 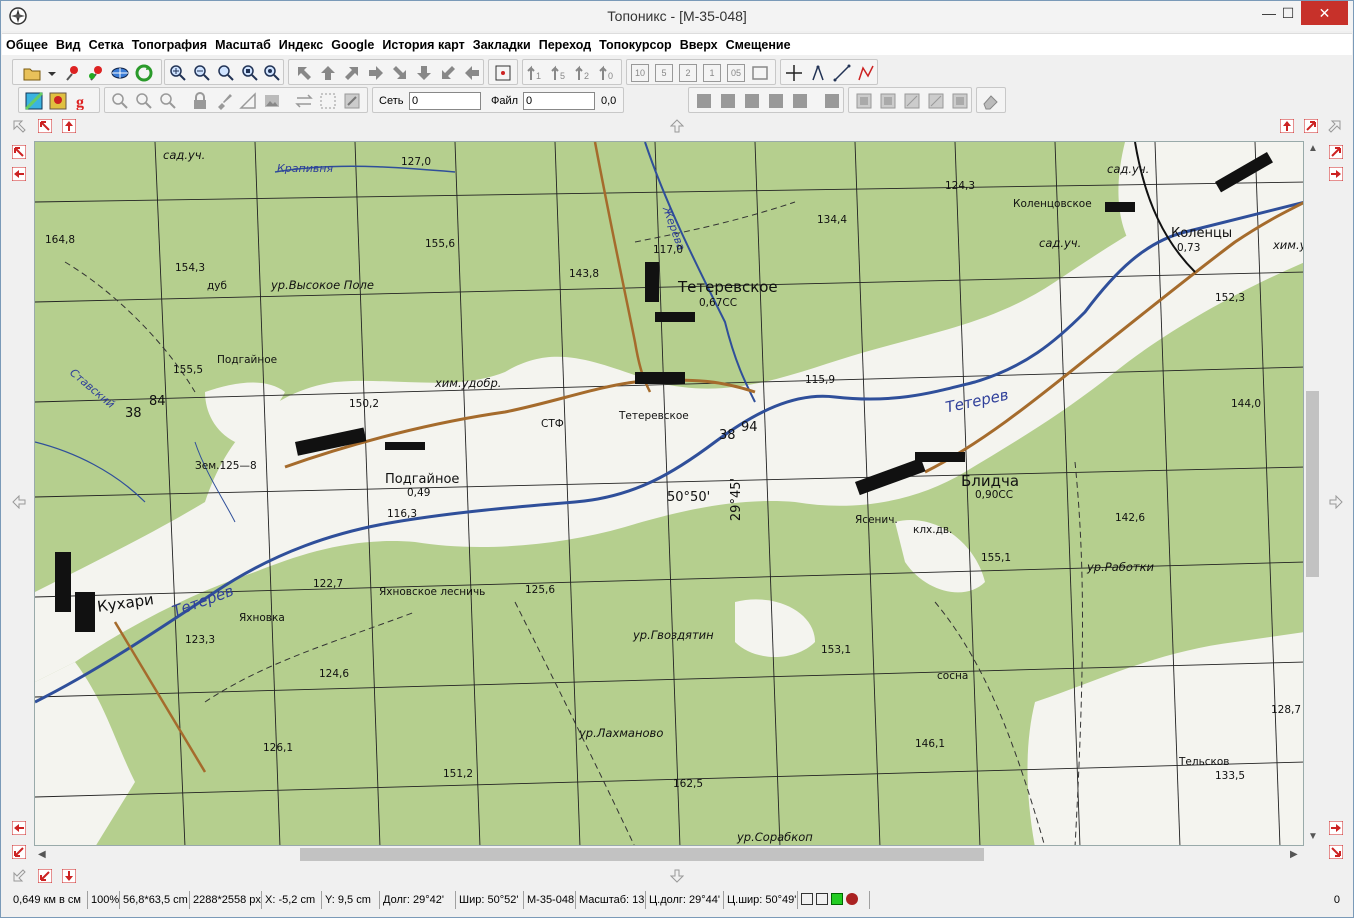 What do you see at coordinates (560, 73) in the screenshot?
I see `level-up-5-icon: 5` at bounding box center [560, 73].